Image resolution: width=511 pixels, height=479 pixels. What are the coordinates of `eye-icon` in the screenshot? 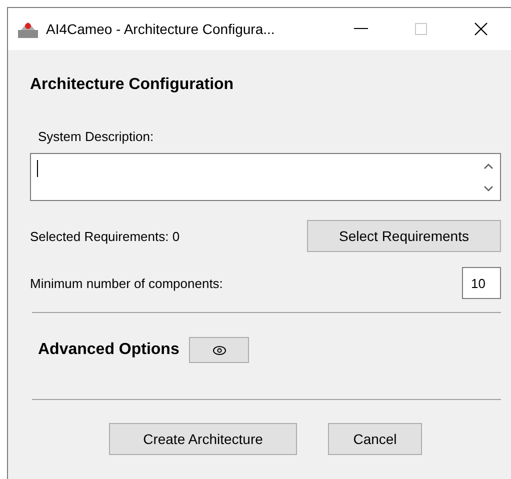 It's located at (219, 350).